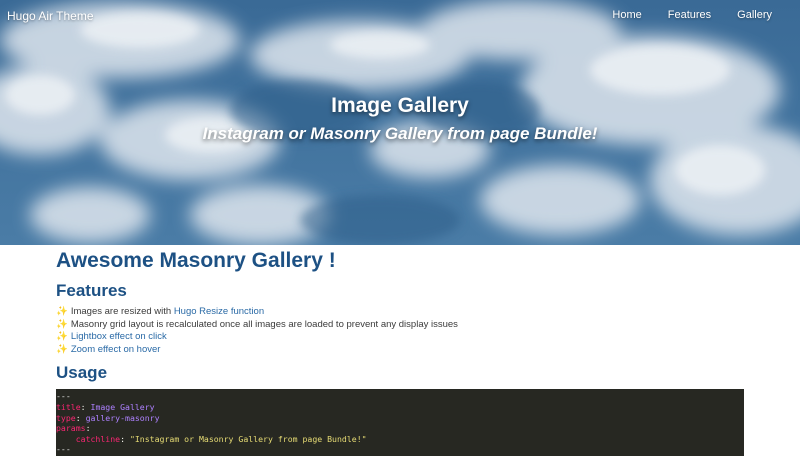 This screenshot has width=800, height=461. Describe the element at coordinates (754, 15) in the screenshot. I see `nav-item-gallery: Gallery` at that location.